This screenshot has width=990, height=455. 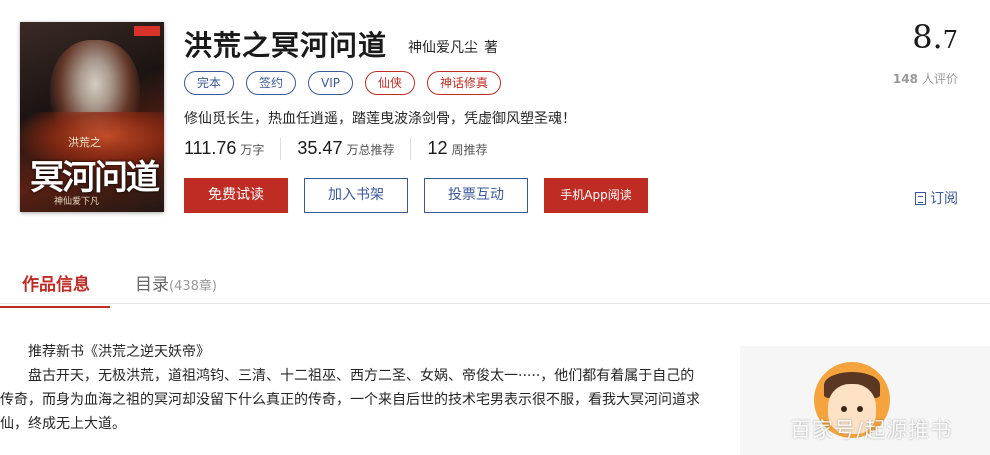 What do you see at coordinates (939, 79) in the screenshot?
I see `rating-count-label: 人评价` at bounding box center [939, 79].